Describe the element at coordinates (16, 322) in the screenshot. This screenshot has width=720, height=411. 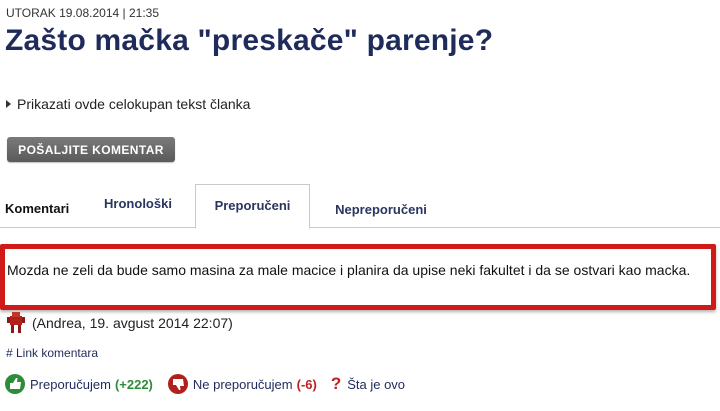
I see `user-avatar-icon` at that location.